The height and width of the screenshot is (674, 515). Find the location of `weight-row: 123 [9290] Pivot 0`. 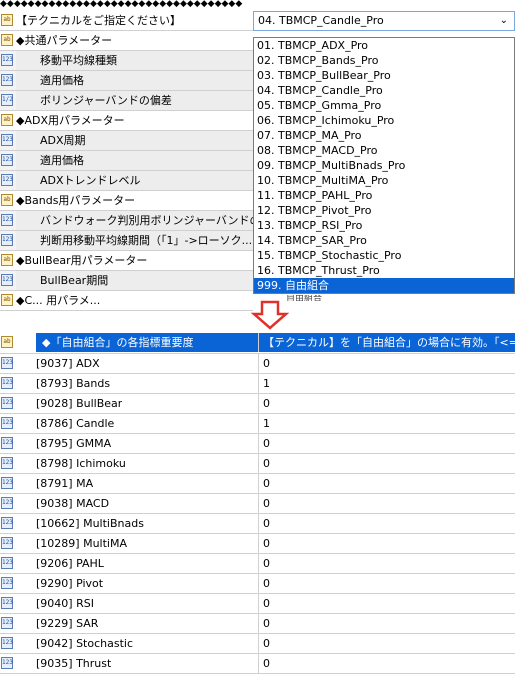

weight-row: 123 [9290] Pivot 0 is located at coordinates (257, 584).